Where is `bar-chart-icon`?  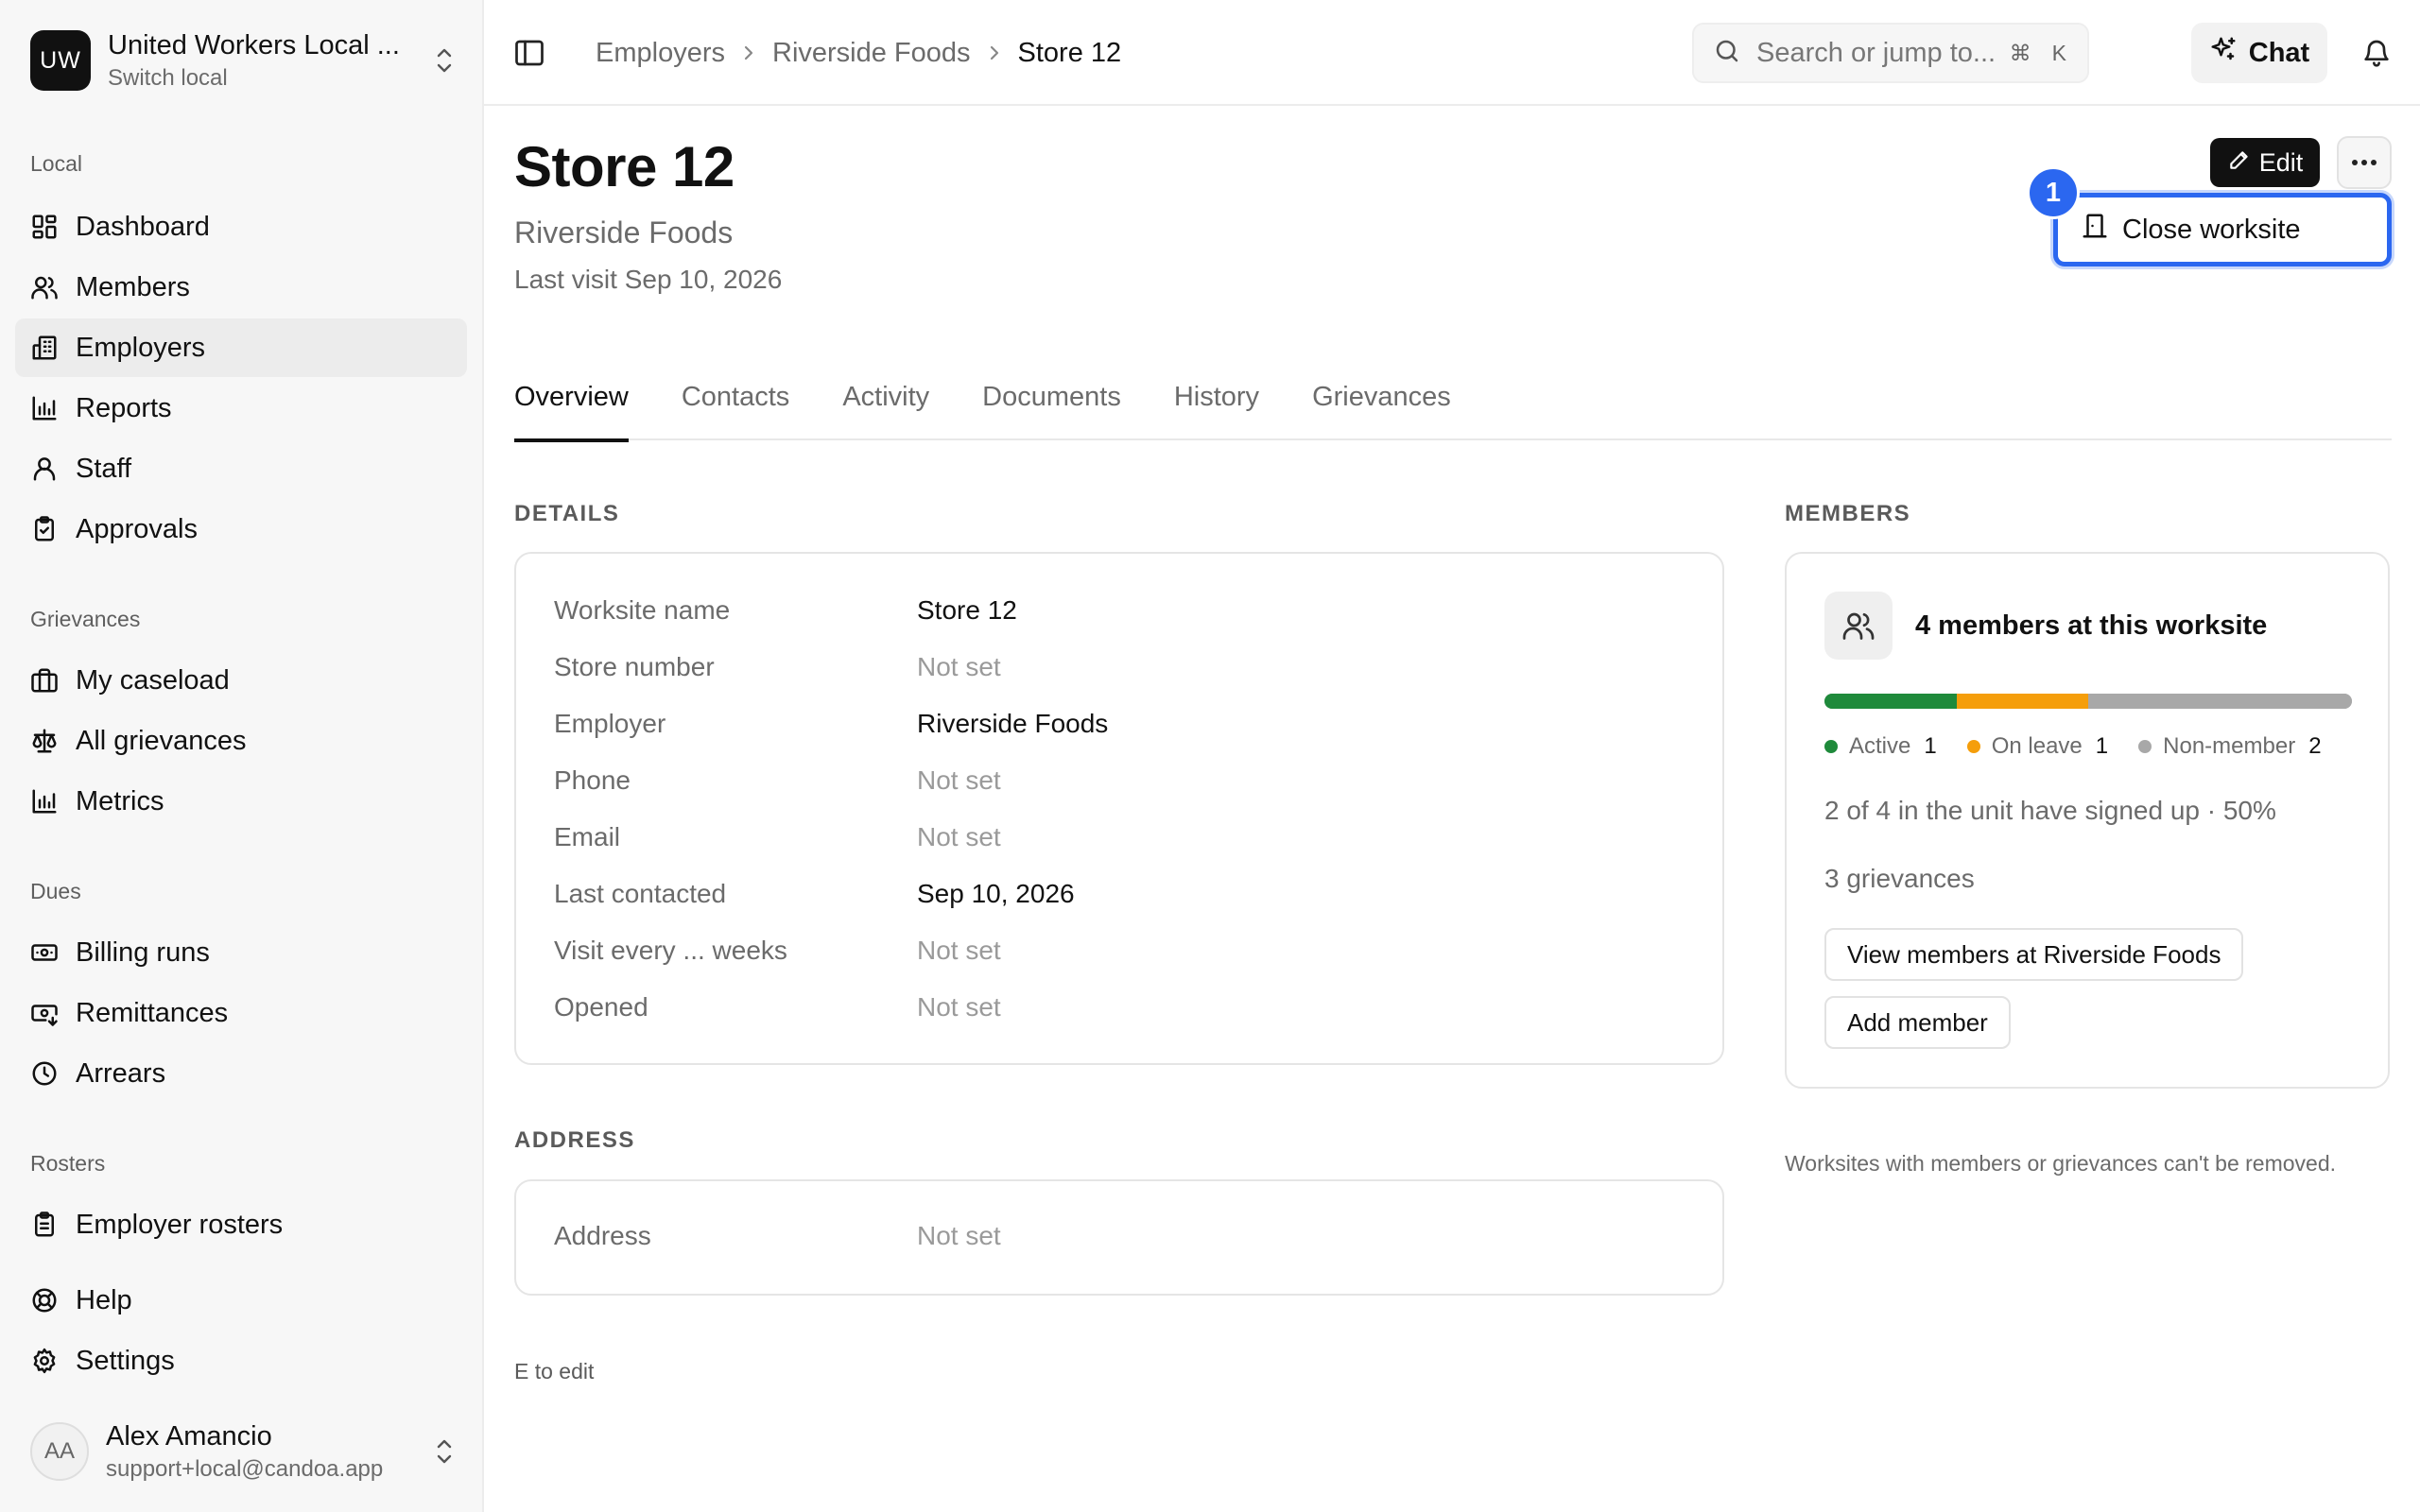 bar-chart-icon is located at coordinates (44, 408).